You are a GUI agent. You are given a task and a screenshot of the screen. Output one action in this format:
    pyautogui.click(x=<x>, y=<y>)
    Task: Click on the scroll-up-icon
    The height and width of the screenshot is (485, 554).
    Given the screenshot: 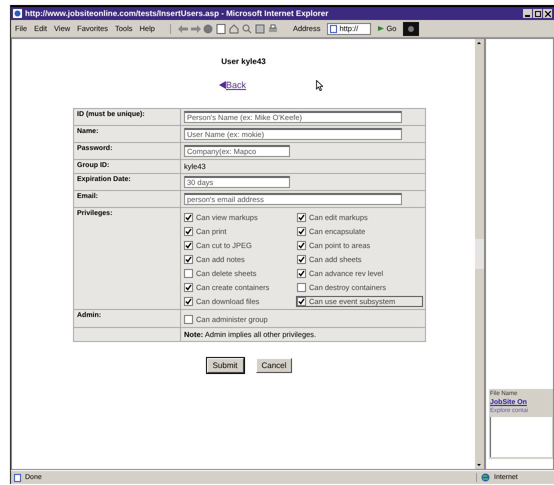 What is the action you would take?
    pyautogui.click(x=479, y=43)
    